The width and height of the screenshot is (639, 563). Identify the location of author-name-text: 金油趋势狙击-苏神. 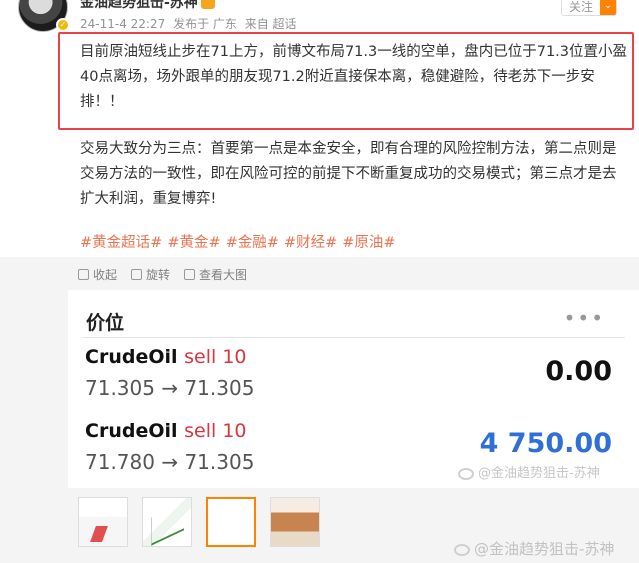
(139, 5).